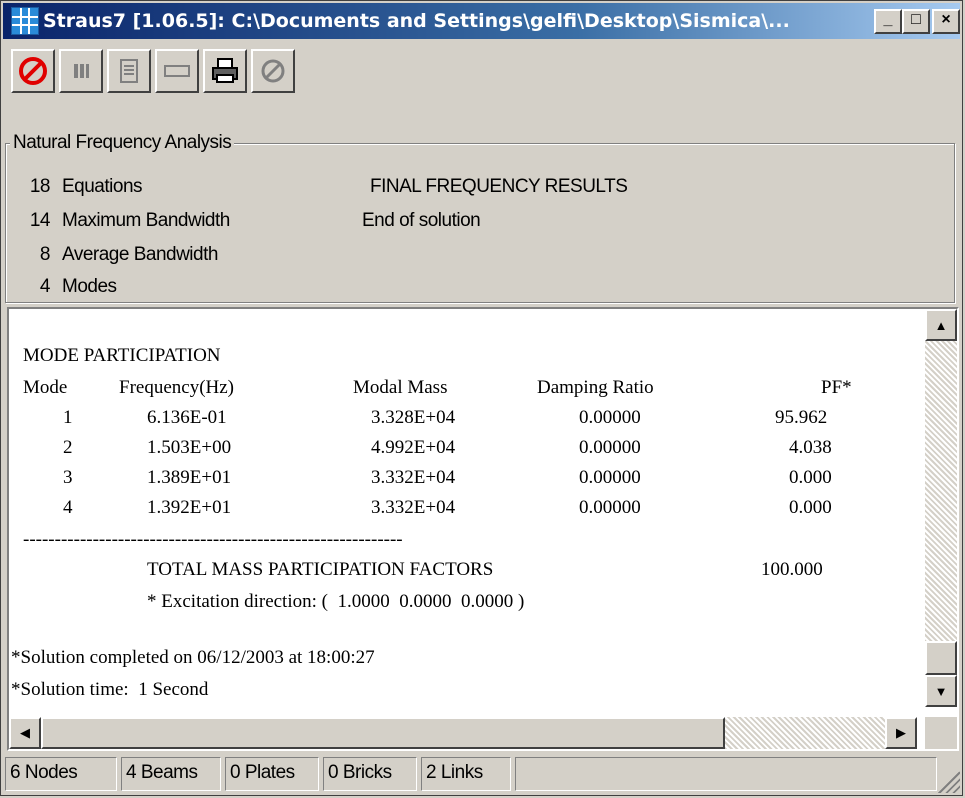 This screenshot has width=965, height=798. I want to click on arrow-right-icon: ▶, so click(901, 732).